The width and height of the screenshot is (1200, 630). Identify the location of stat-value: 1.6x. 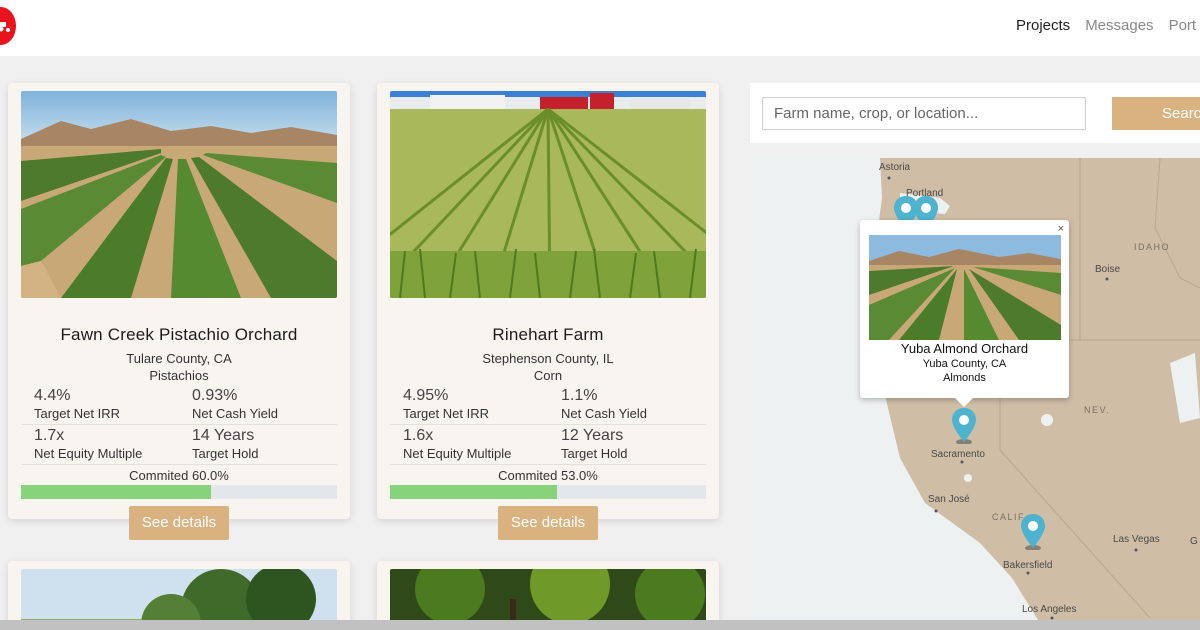
(418, 435).